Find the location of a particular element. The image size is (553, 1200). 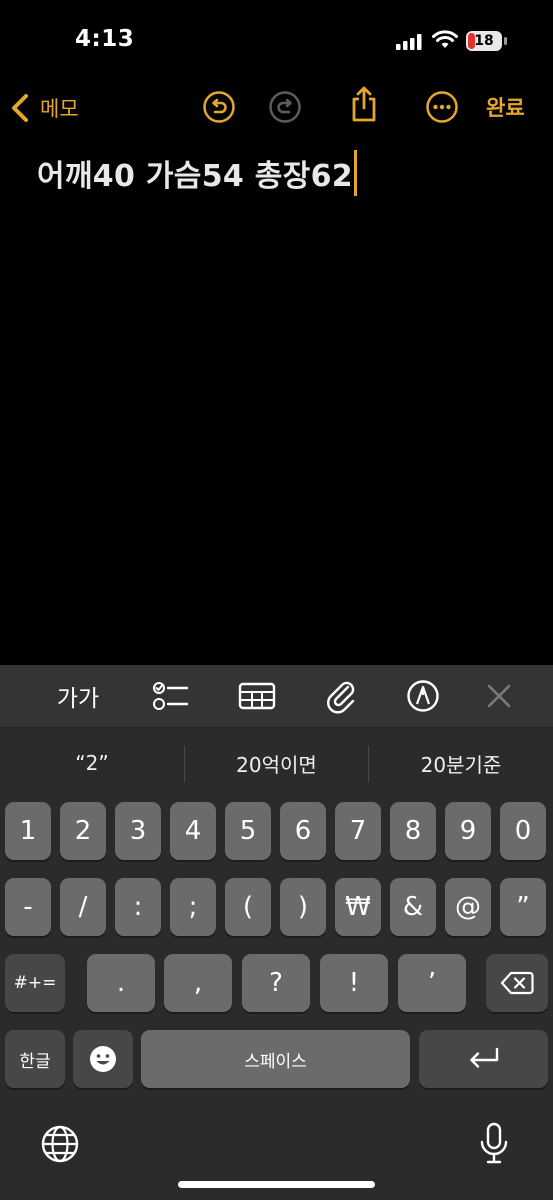

key-semicolon: ; is located at coordinates (193, 907).